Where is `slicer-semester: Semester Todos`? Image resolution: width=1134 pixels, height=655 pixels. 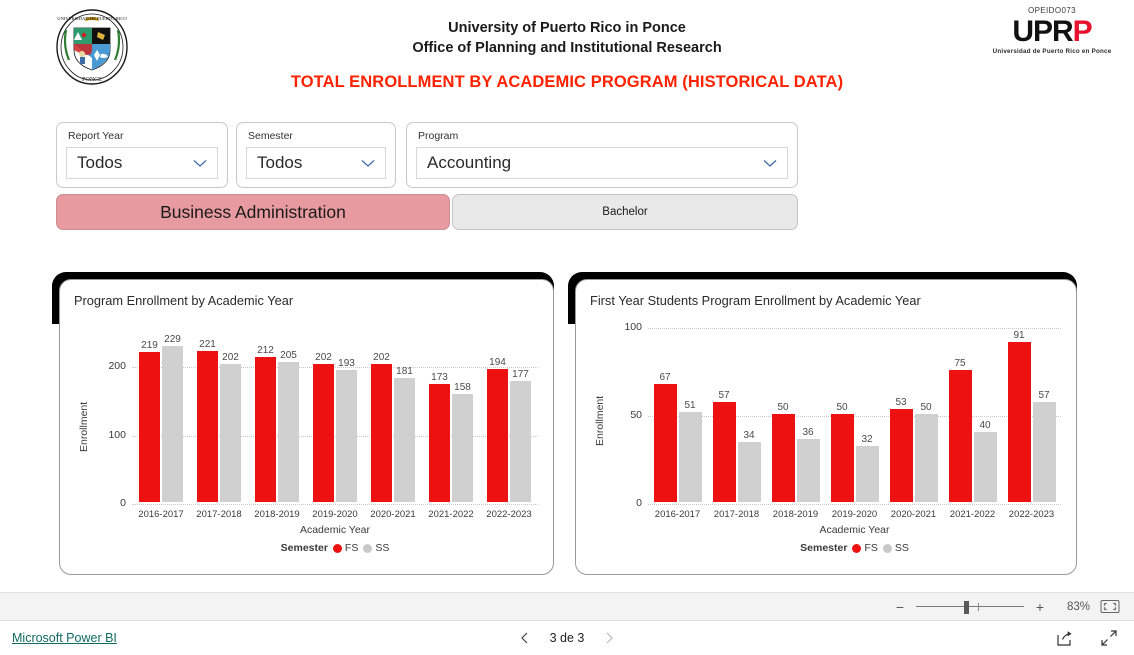
slicer-semester: Semester Todos is located at coordinates (316, 155).